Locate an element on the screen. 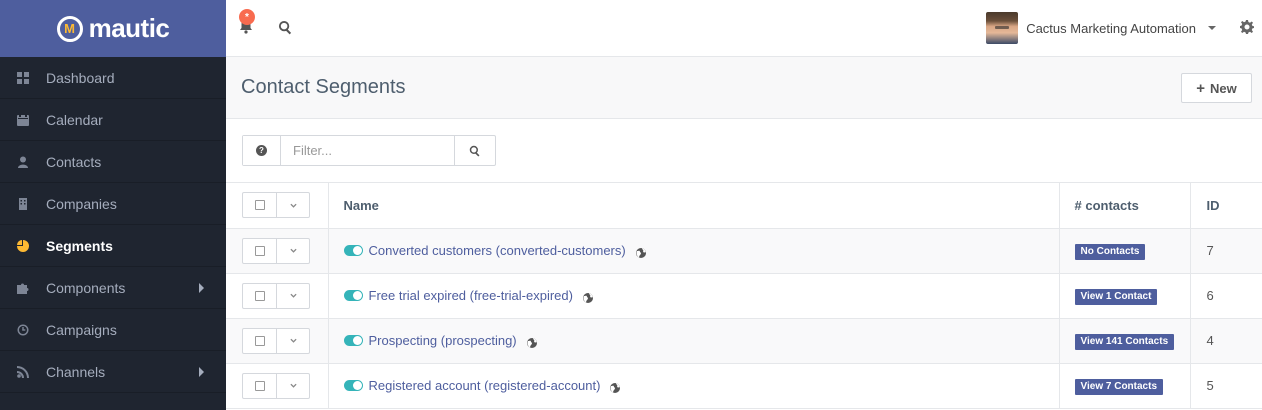 Image resolution: width=1262 pixels, height=410 pixels. brand-name: mautic is located at coordinates (129, 28).